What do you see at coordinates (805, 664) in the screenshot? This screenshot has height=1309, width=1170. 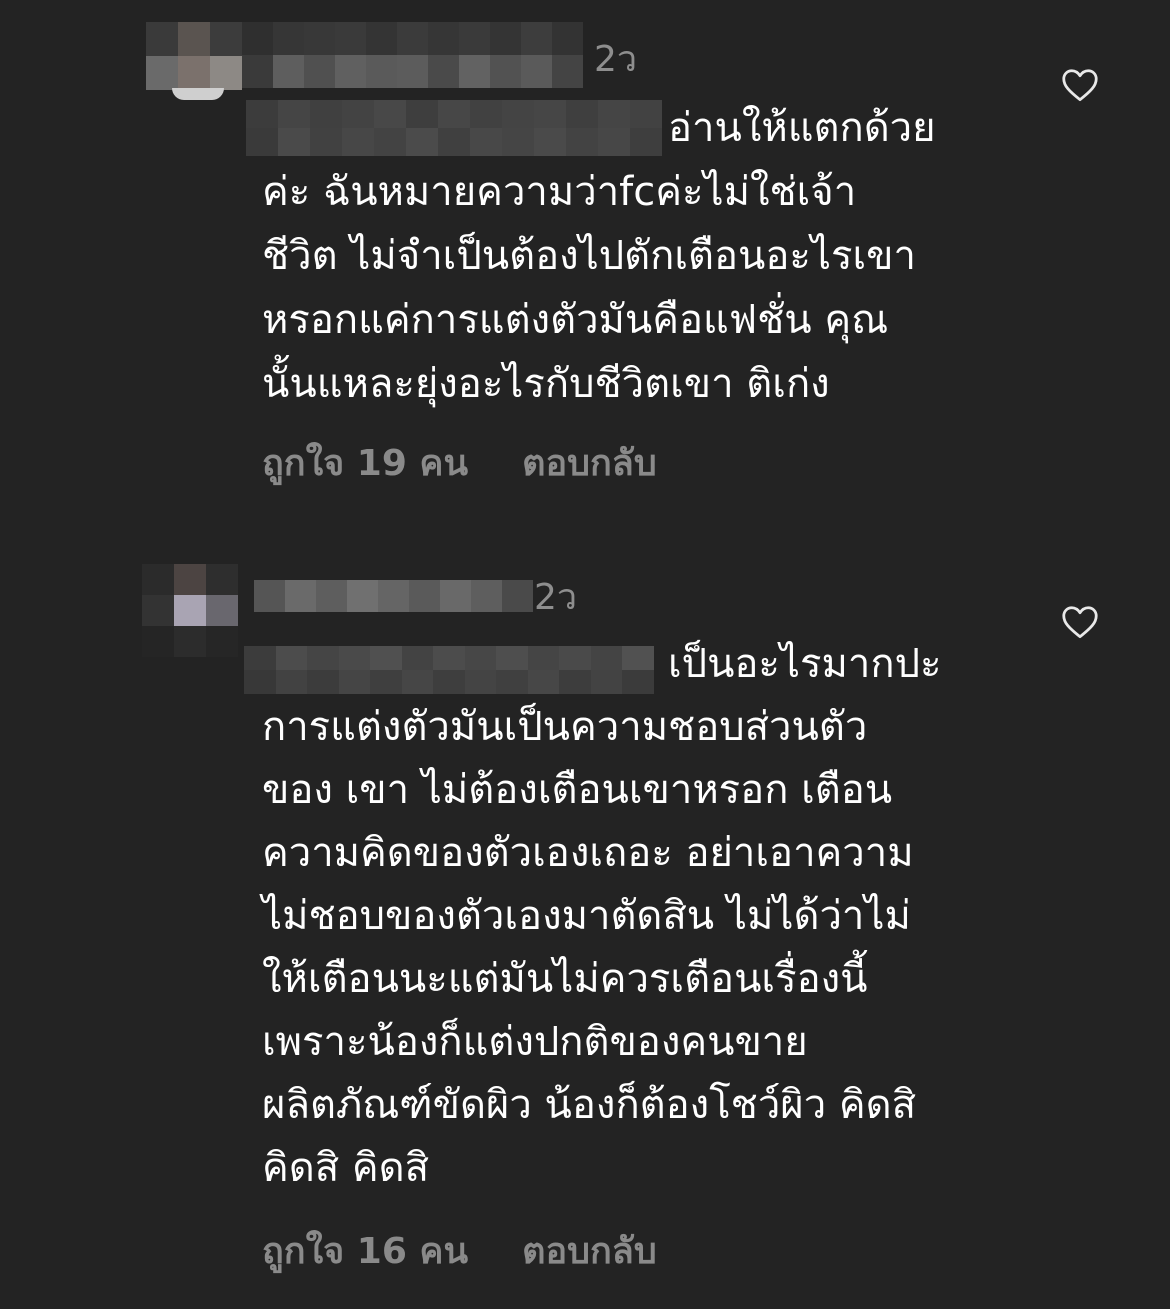 I see `comment-first-line: เป็นอะไรมากปะ` at bounding box center [805, 664].